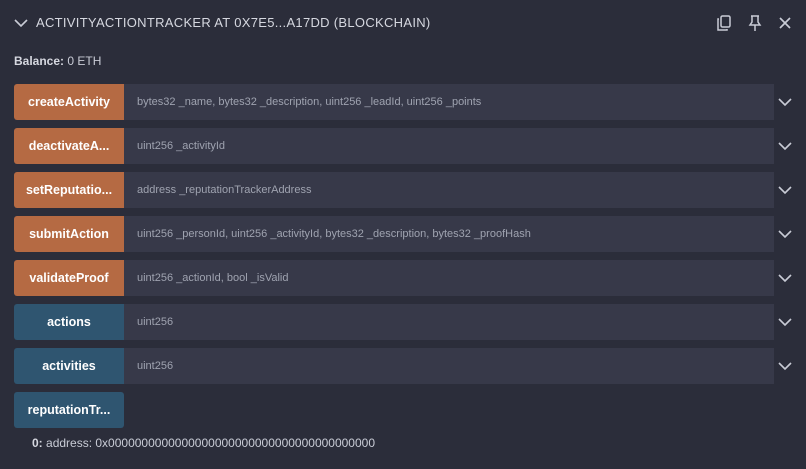 The width and height of the screenshot is (806, 469). I want to click on function-row-actions: actions, so click(409, 322).